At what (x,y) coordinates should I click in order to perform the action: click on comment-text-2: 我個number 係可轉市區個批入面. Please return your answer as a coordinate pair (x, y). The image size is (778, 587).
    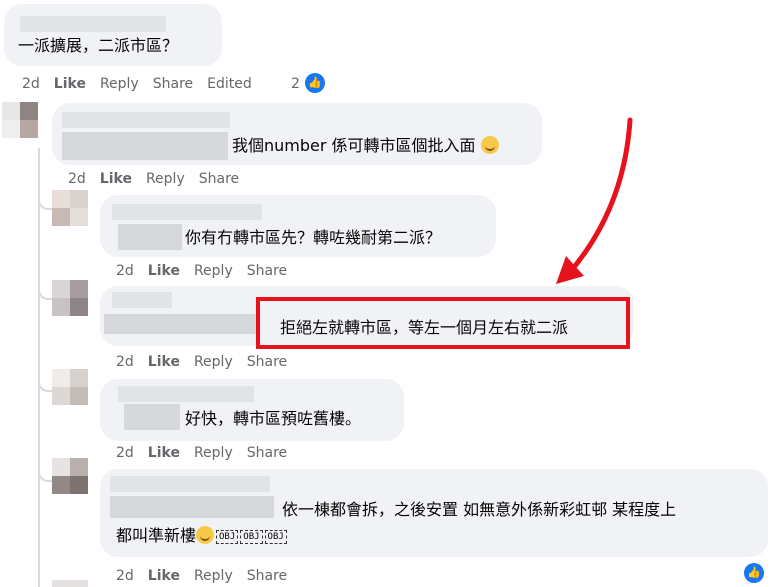
    Looking at the image, I should click on (365, 146).